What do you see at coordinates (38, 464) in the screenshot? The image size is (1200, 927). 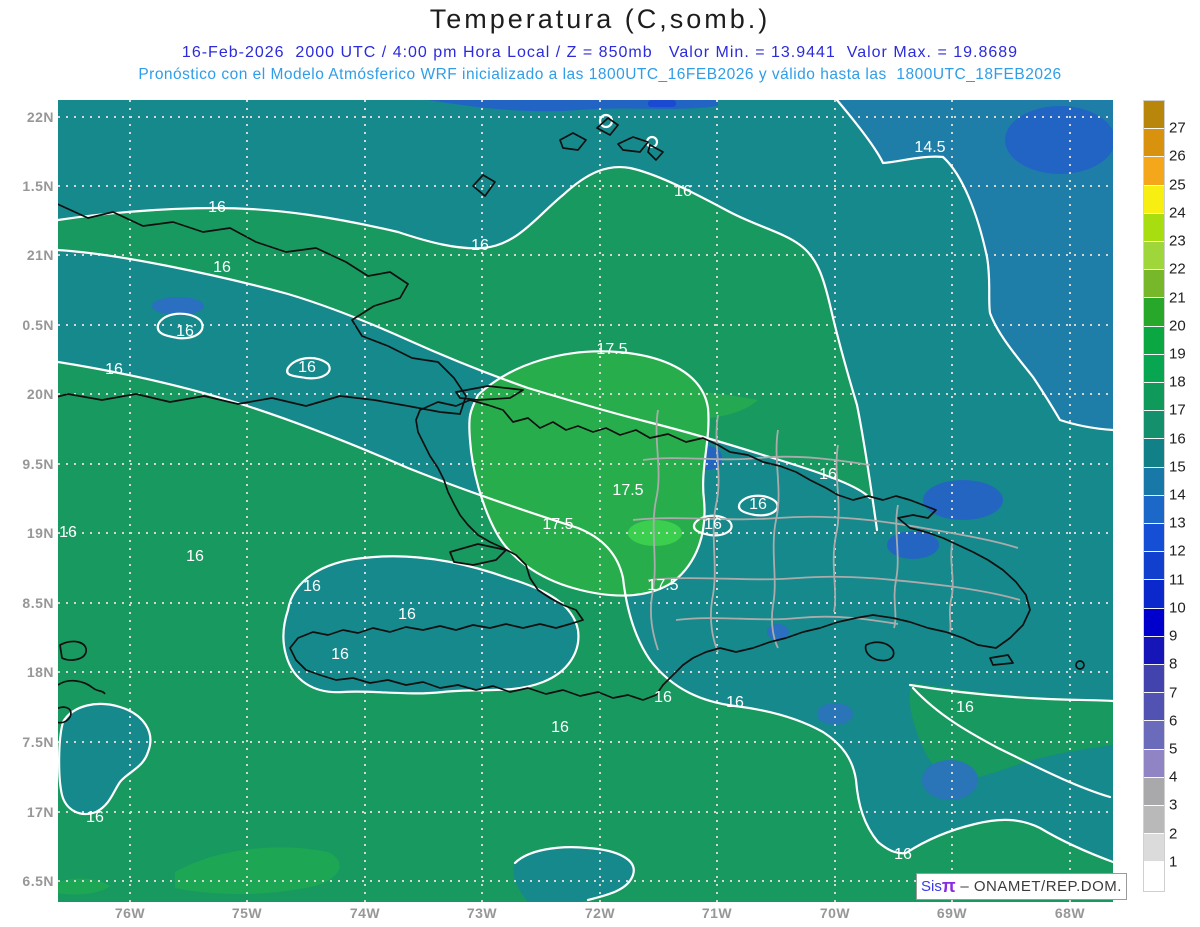 I see `lat-tick-label: 9.5N` at bounding box center [38, 464].